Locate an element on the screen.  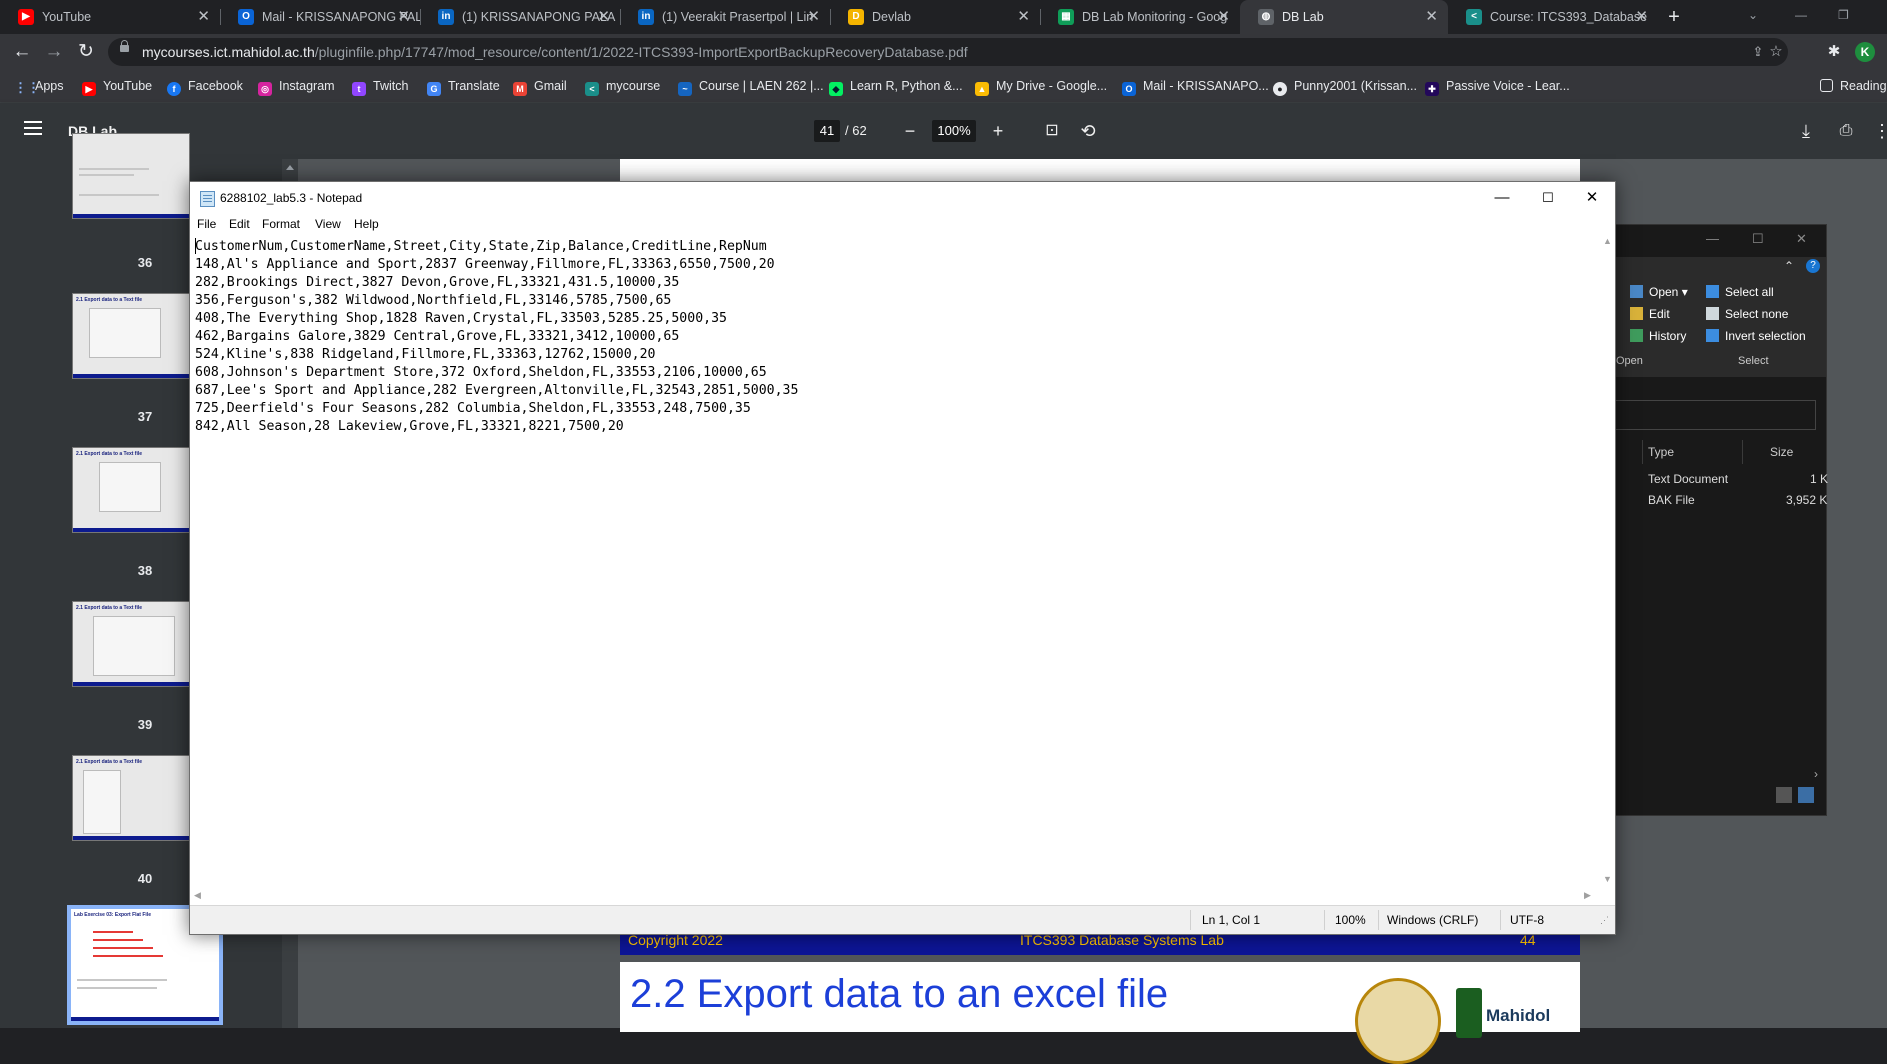
rotate-icon: ⟲ is located at coordinates (1088, 131).